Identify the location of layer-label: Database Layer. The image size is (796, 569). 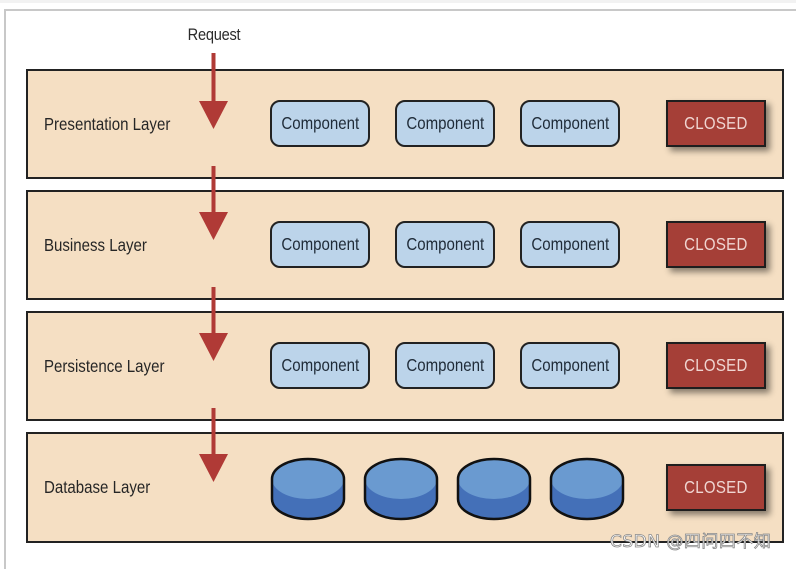
(97, 487).